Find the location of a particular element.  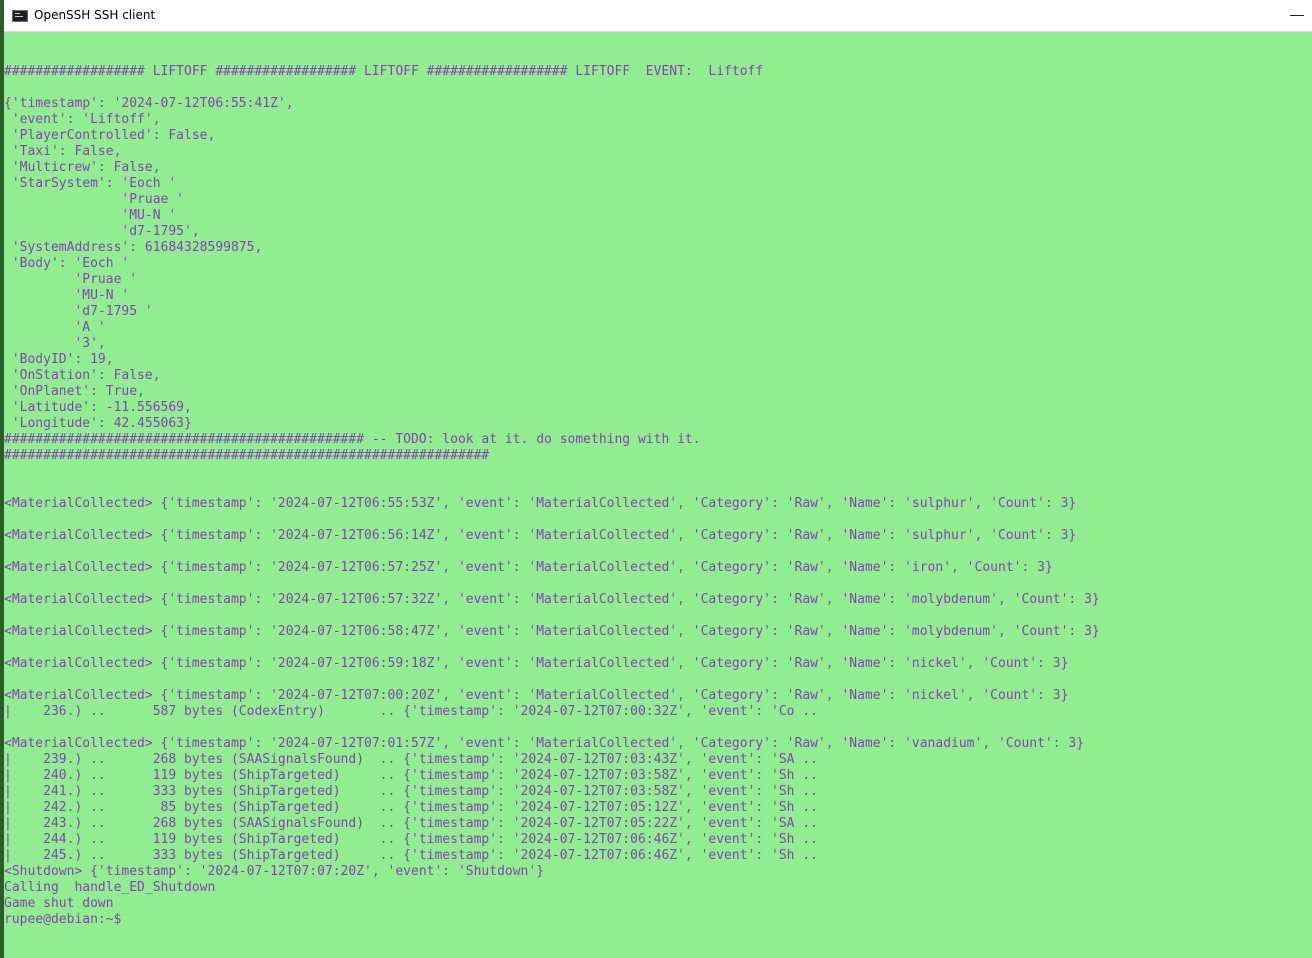

title-bar: OpenSSH SSH client is located at coordinates (658, 16).